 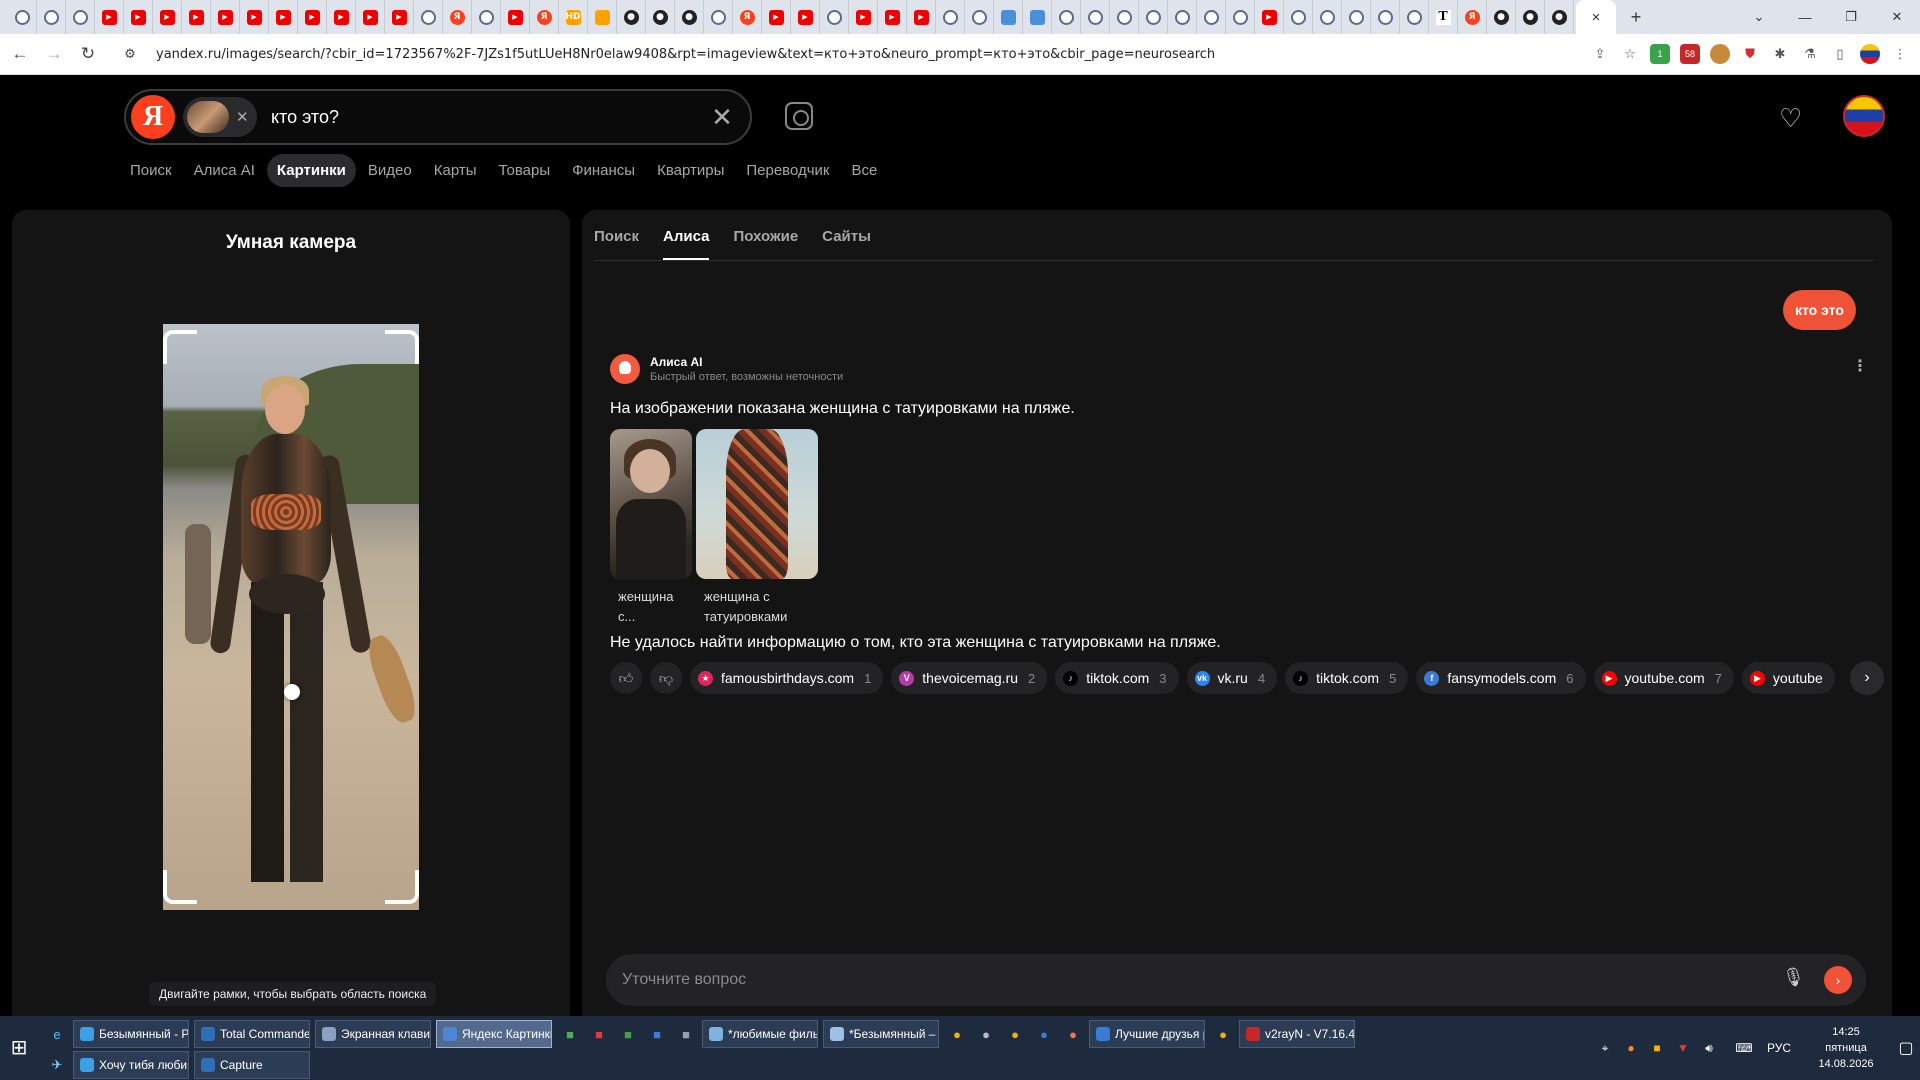 I want to click on browser-tab-50: T, so click(x=1443, y=17).